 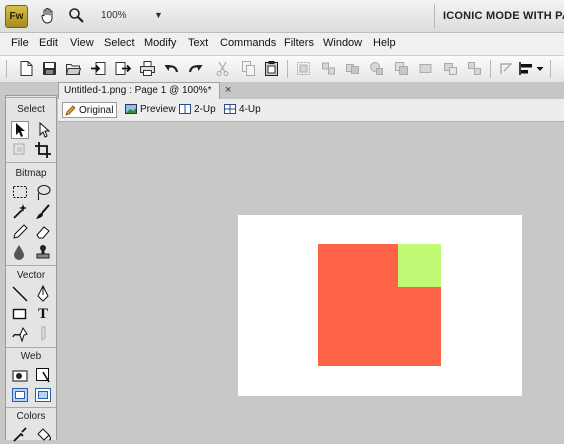 What do you see at coordinates (228, 90) in the screenshot?
I see `close-tab-icon: ×` at bounding box center [228, 90].